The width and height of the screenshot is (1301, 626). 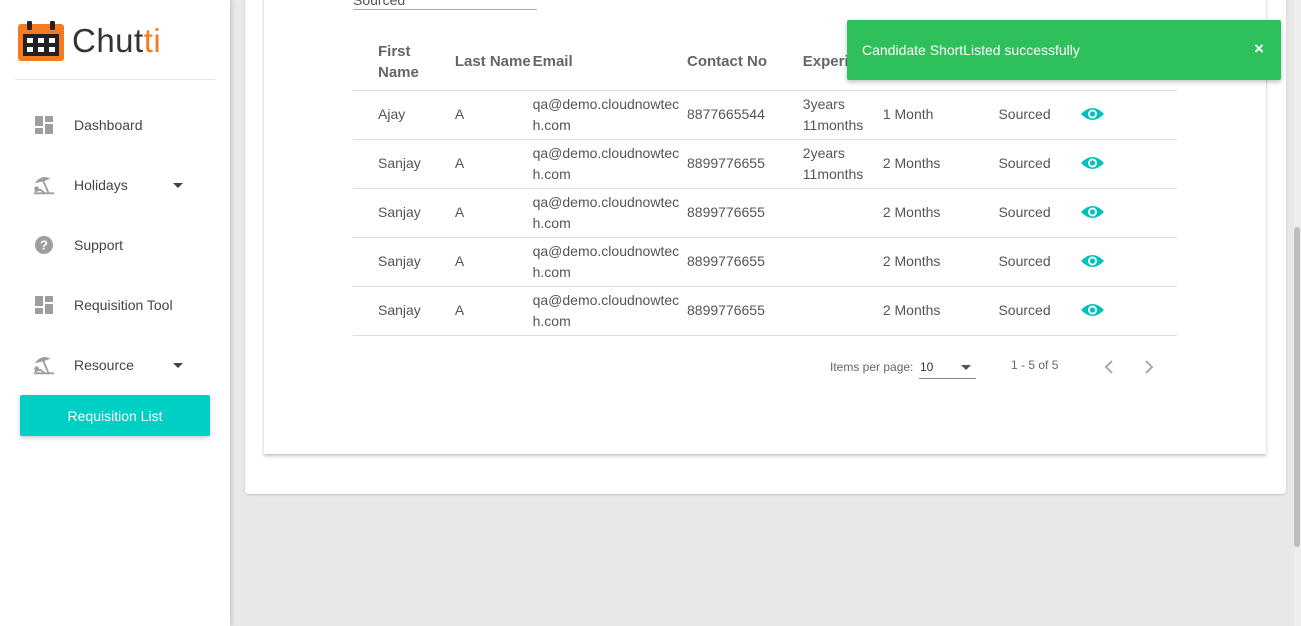 I want to click on next-page-button, so click(x=1149, y=367).